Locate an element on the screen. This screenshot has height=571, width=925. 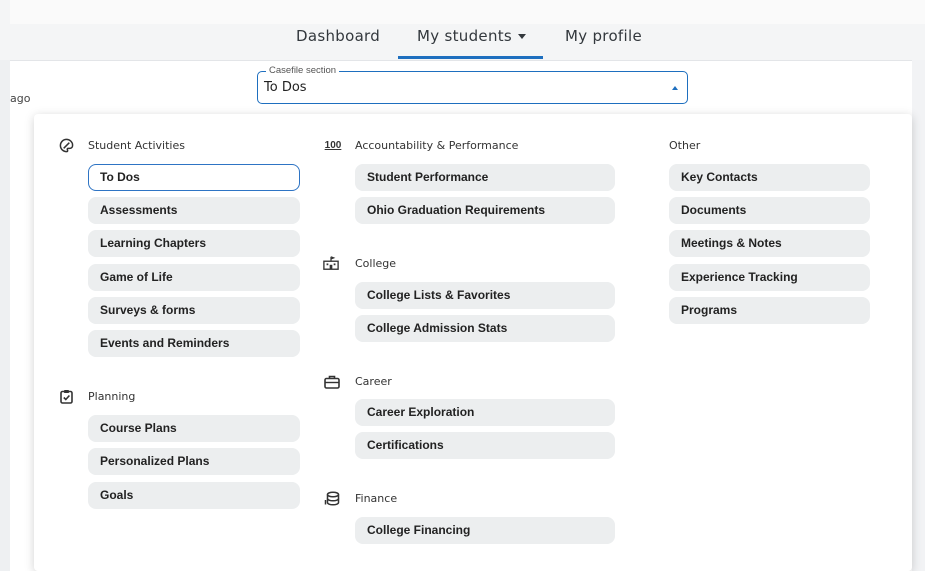
casefile-section-value: To Dos is located at coordinates (285, 87).